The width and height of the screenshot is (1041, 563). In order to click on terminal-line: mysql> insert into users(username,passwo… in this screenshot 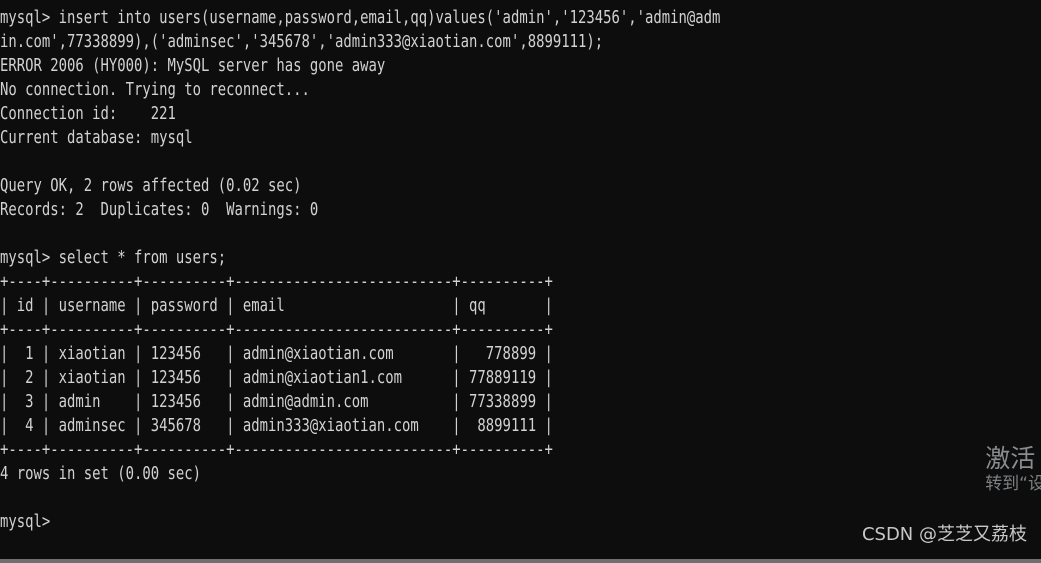, I will do `click(360, 18)`.